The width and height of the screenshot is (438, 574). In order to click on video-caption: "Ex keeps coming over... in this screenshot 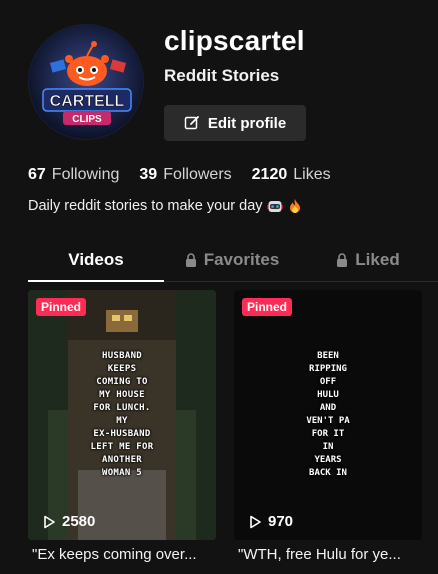, I will do `click(127, 554)`.